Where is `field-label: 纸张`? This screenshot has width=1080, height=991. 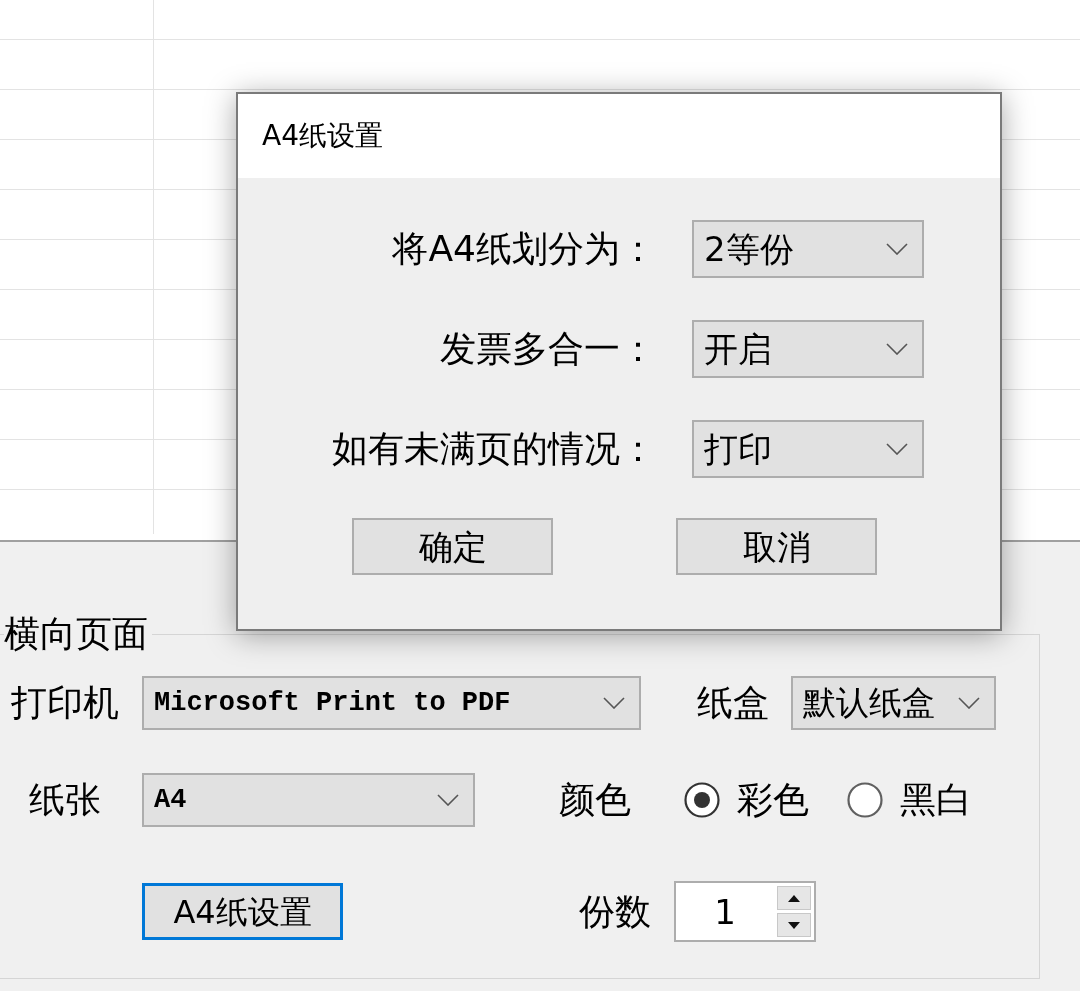
field-label: 纸张 is located at coordinates (65, 800).